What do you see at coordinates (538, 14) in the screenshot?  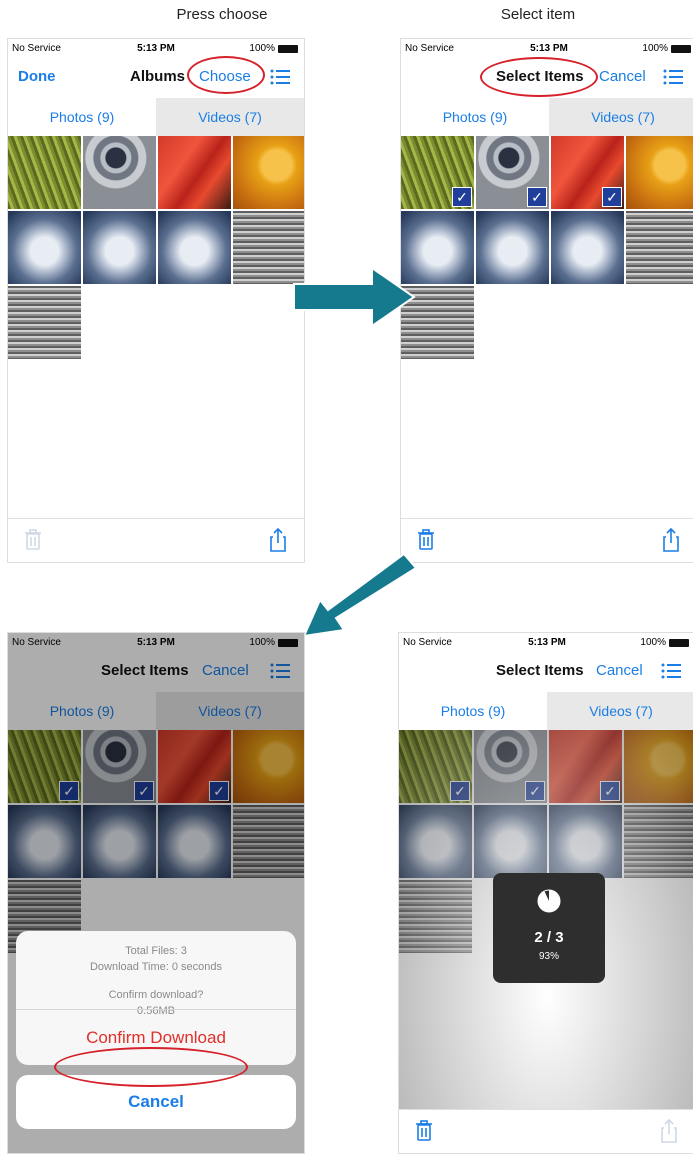 I see `step2-caption: Select item` at bounding box center [538, 14].